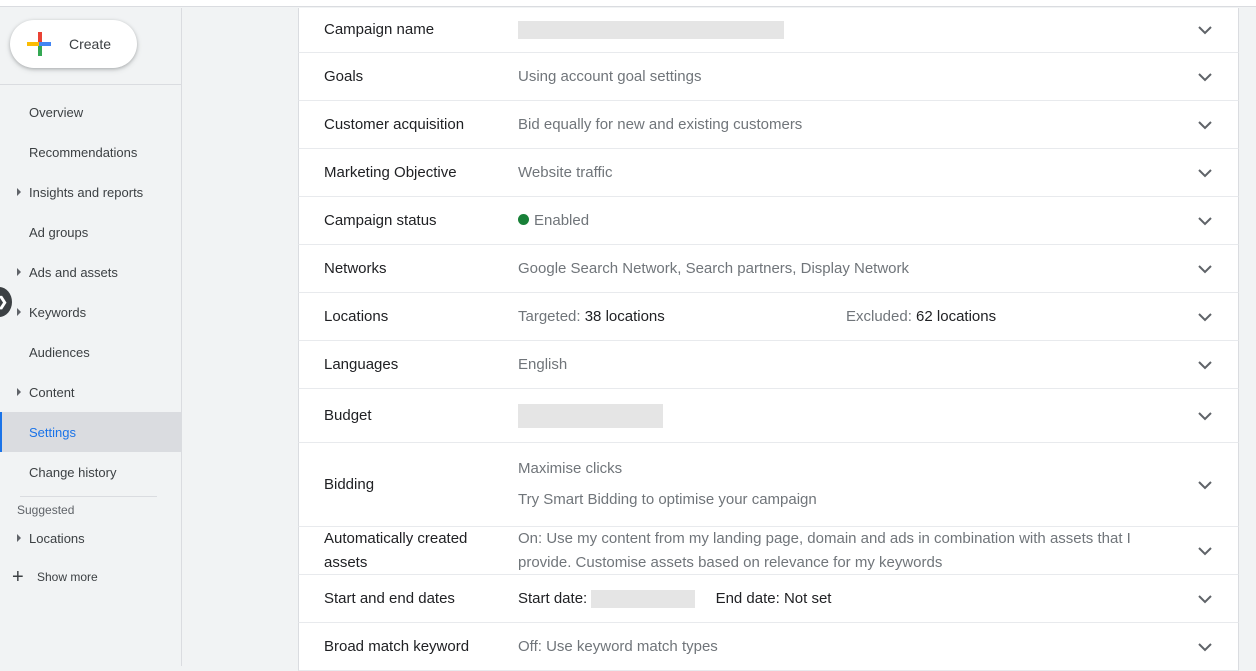 Image resolution: width=1256 pixels, height=671 pixels. Describe the element at coordinates (52, 432) in the screenshot. I see `sidebar-item-label: Settings` at that location.